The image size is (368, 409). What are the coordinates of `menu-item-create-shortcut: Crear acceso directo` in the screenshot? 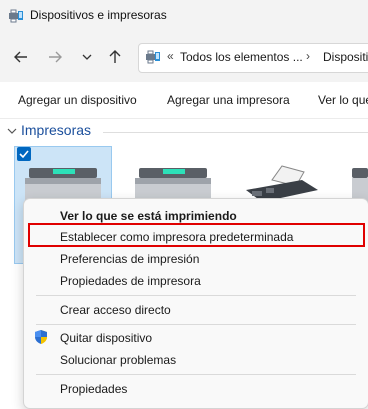 It's located at (115, 310).